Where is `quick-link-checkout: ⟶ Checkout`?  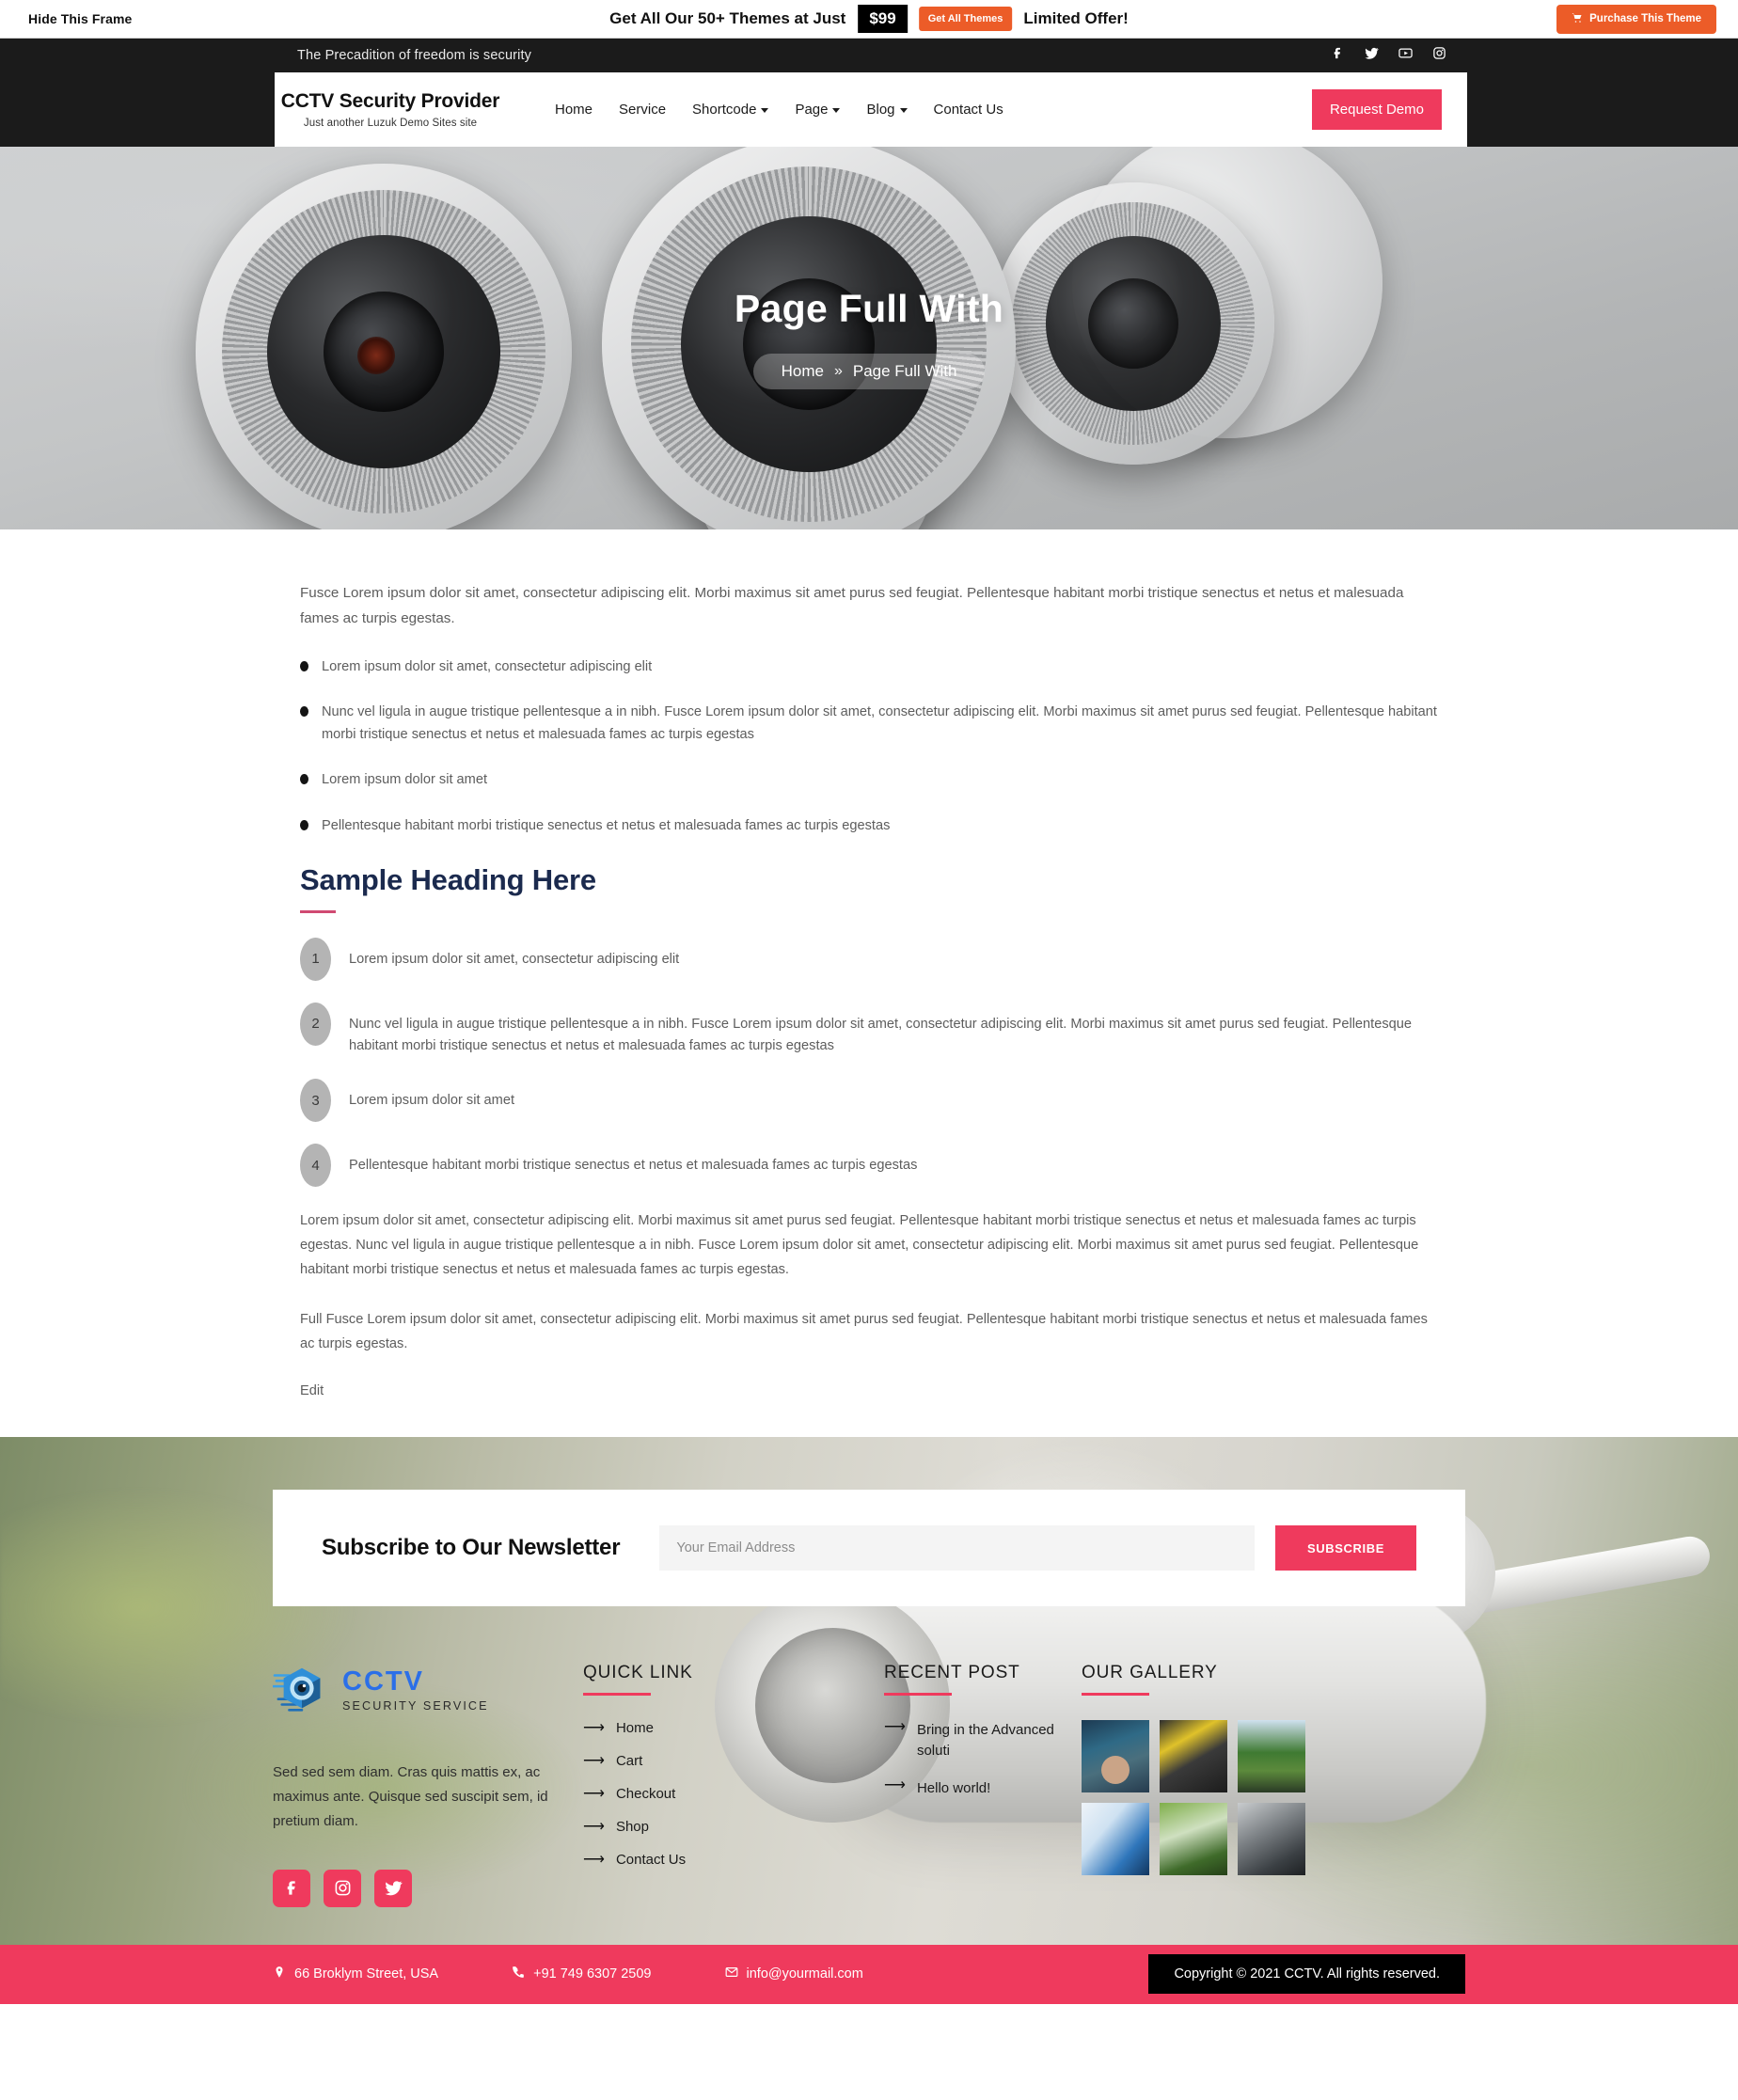
quick-link-checkout: ⟶ Checkout is located at coordinates (733, 1794).